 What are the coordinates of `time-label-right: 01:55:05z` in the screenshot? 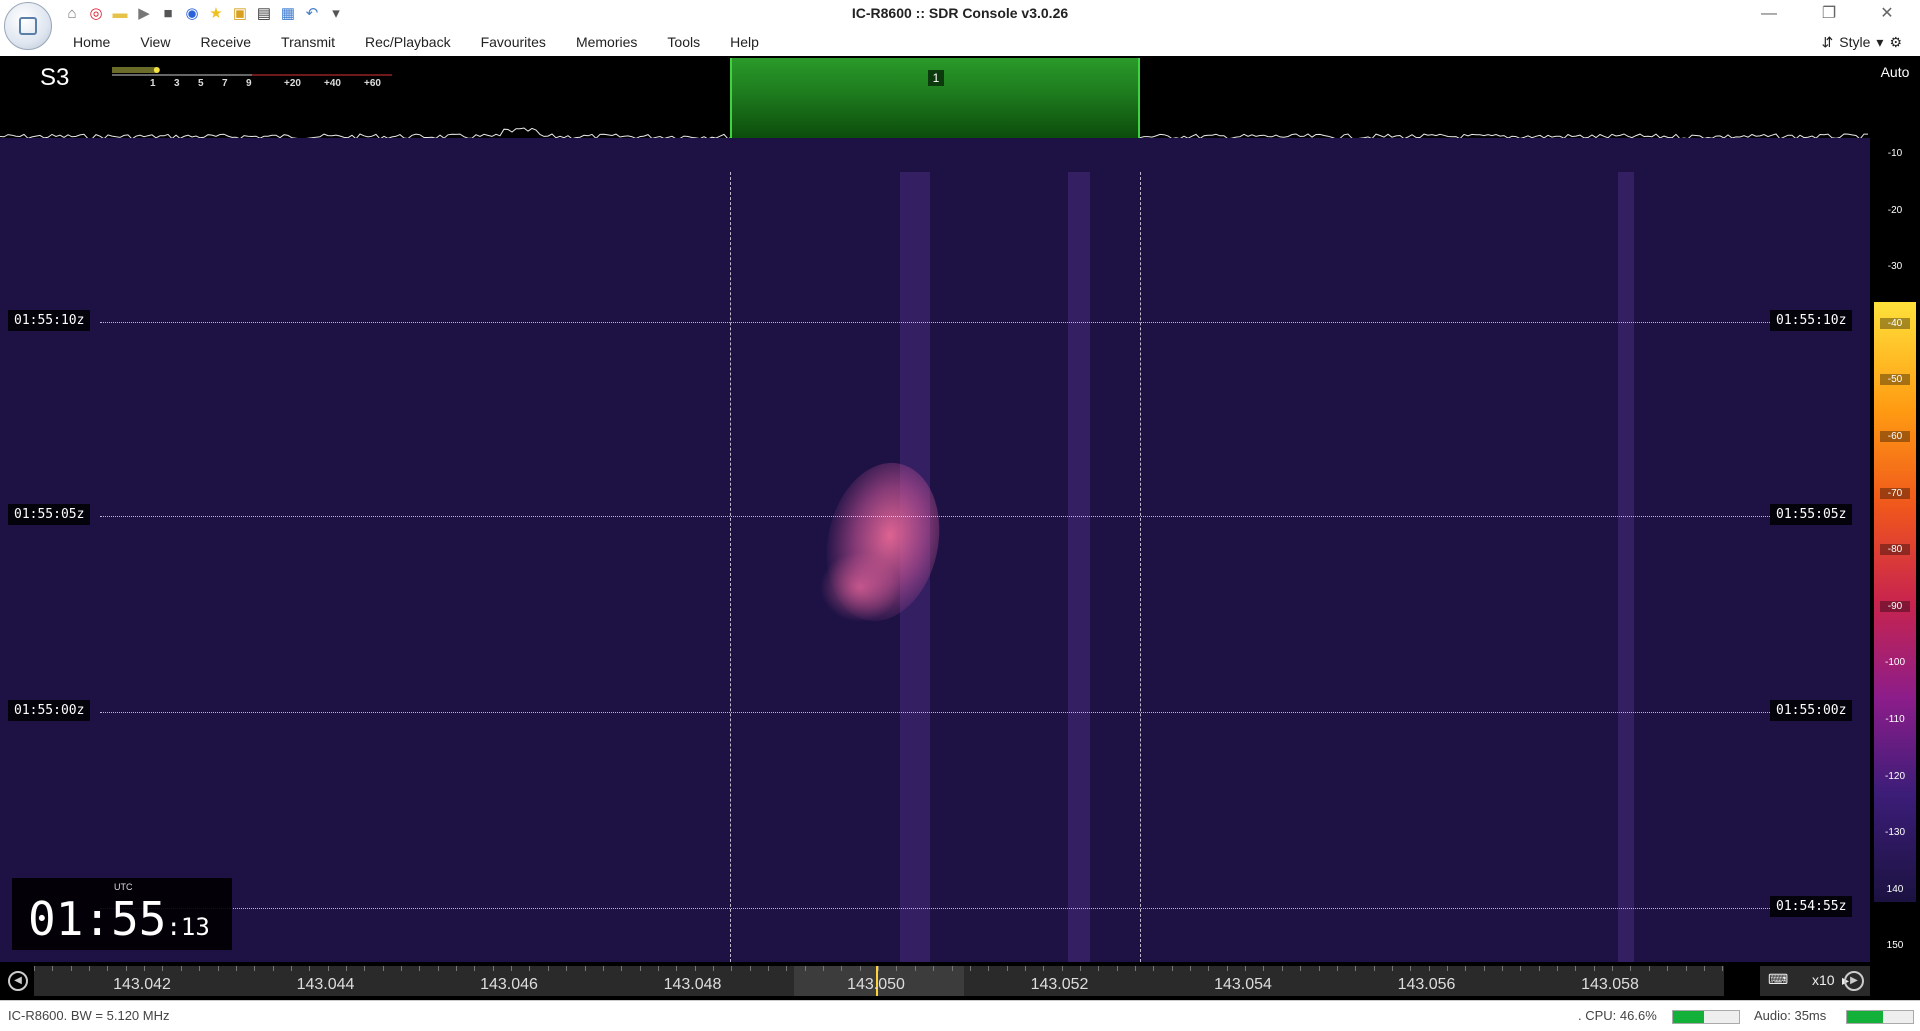 It's located at (1811, 514).